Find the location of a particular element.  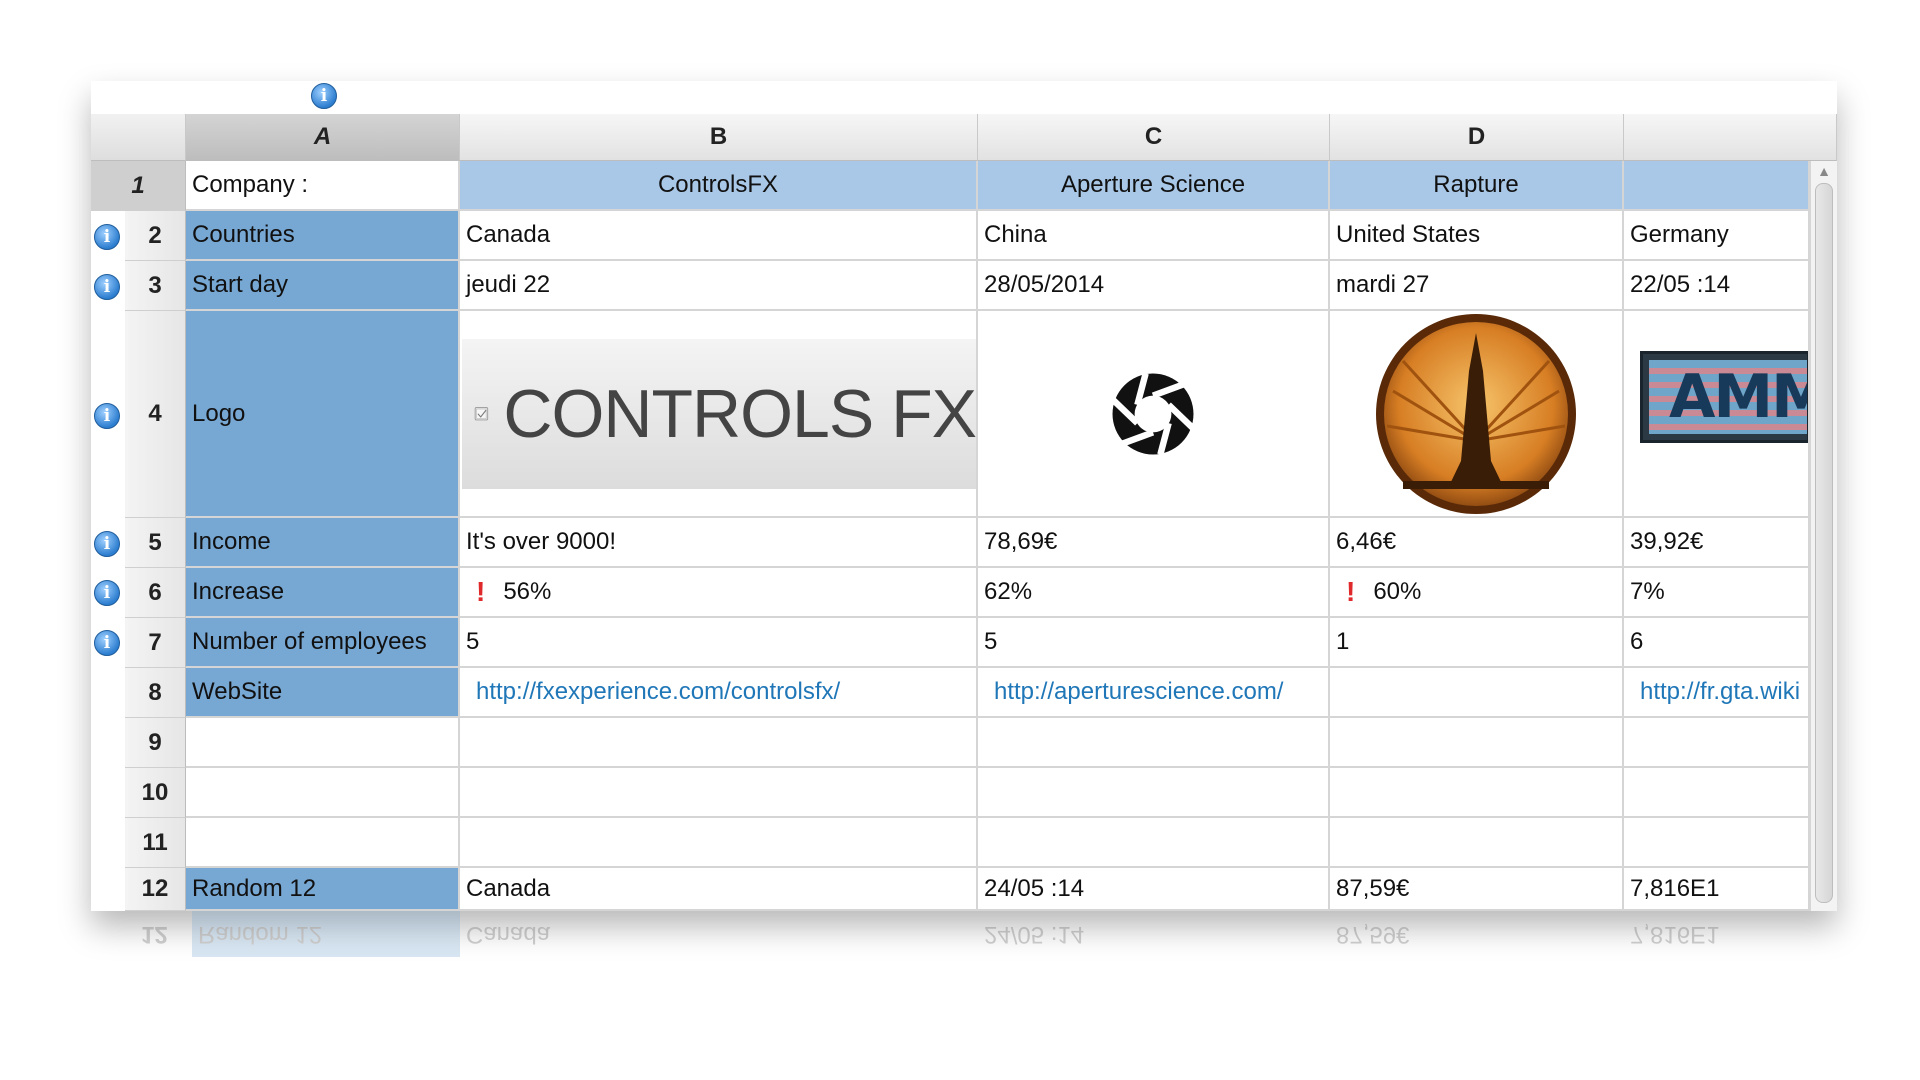

cell-d4 is located at coordinates (1477, 414).